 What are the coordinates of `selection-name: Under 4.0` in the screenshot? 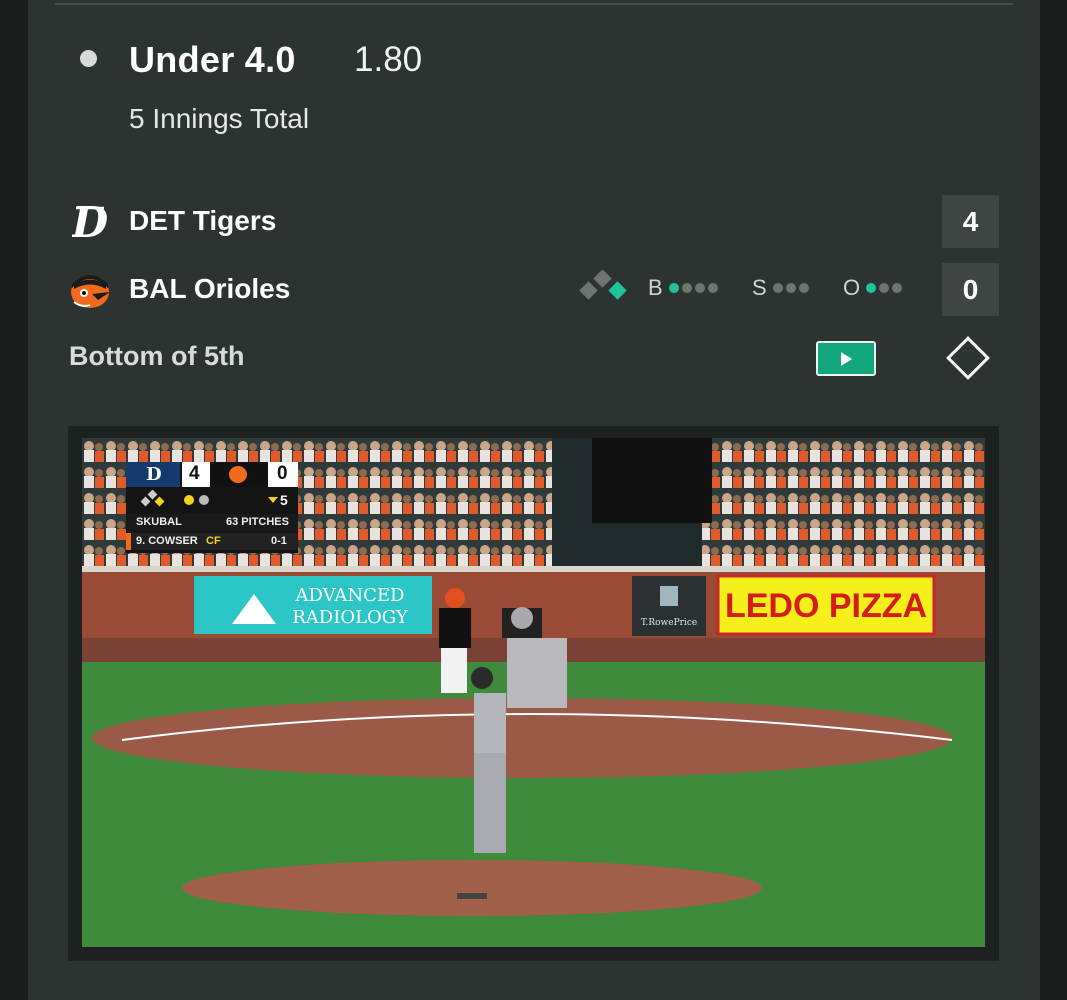 It's located at (212, 59).